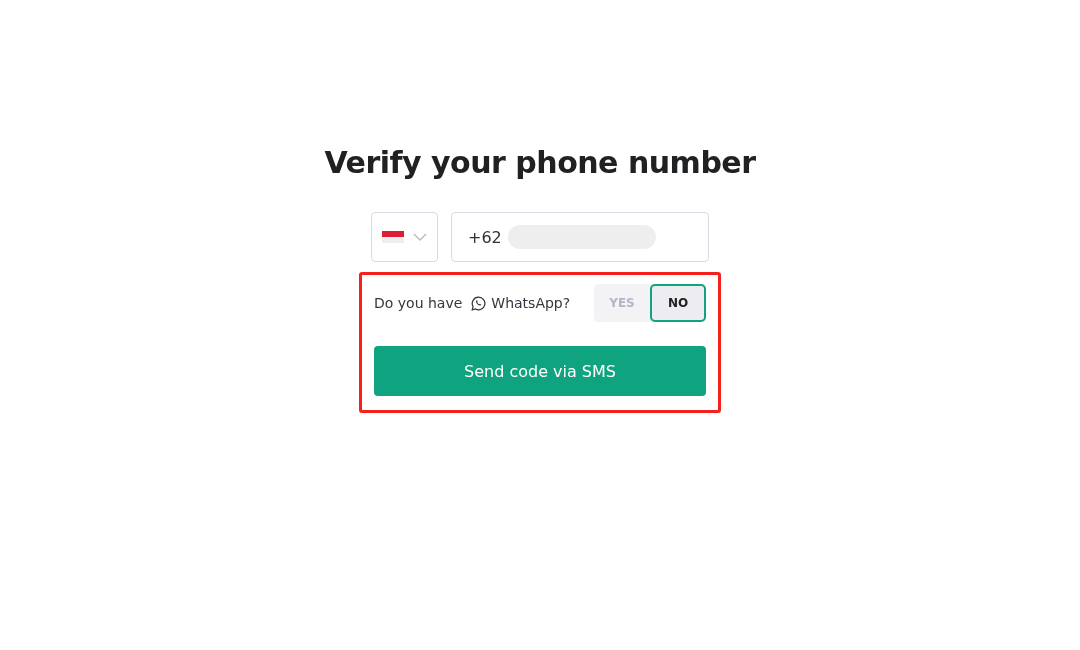  I want to click on whatsapp-icon, so click(479, 303).